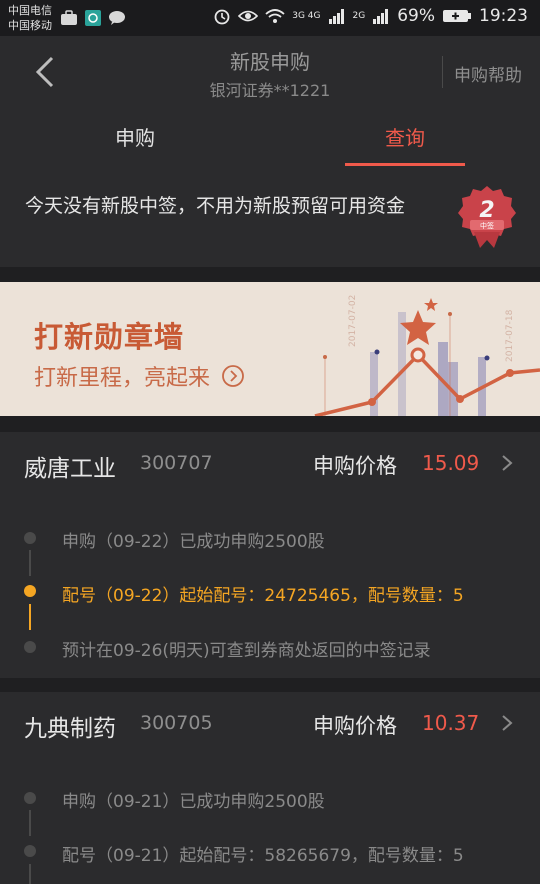  What do you see at coordinates (70, 469) in the screenshot?
I see `stock-name: 威唐工业` at bounding box center [70, 469].